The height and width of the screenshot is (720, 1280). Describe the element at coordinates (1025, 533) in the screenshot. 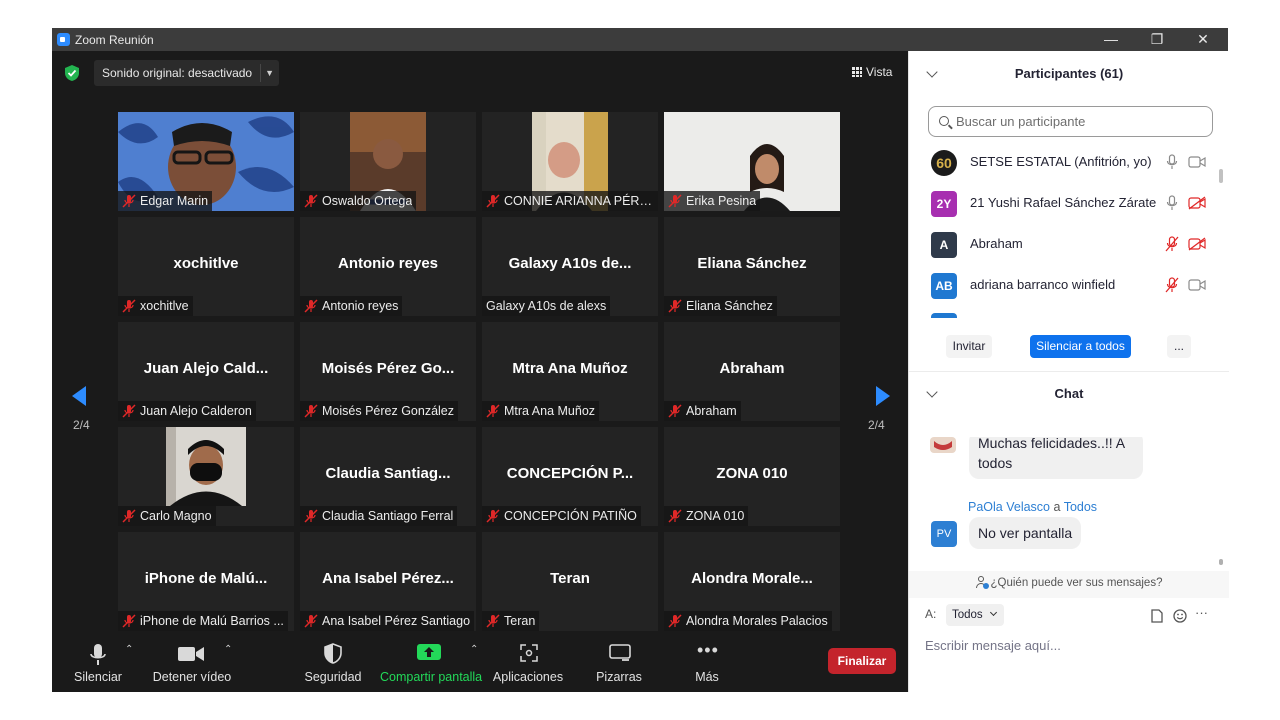

I see `chat-message-bubble-2: No ver pantalla` at that location.